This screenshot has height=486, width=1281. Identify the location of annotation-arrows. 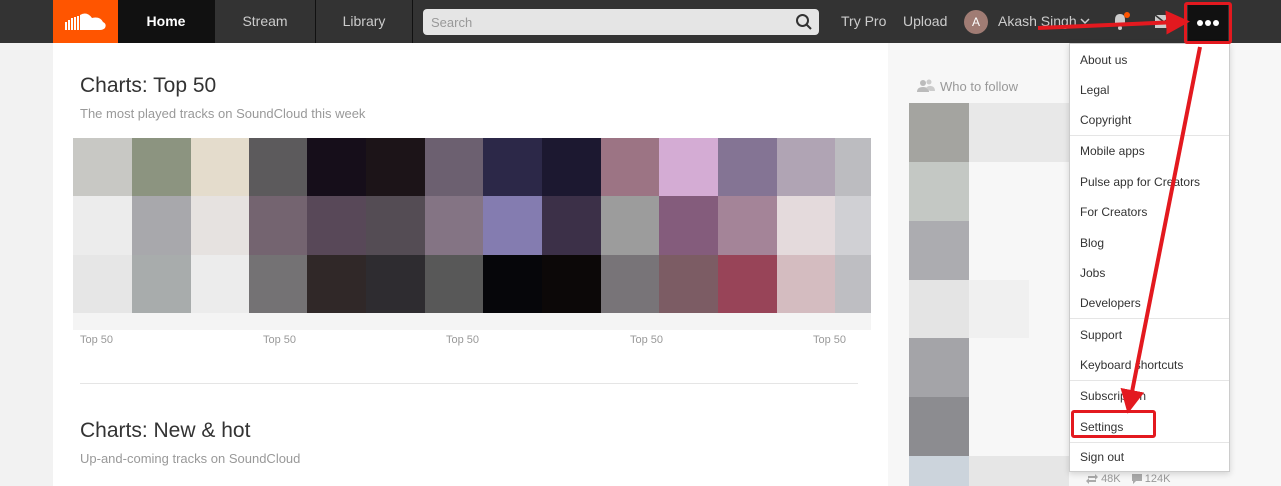
(1119, 212).